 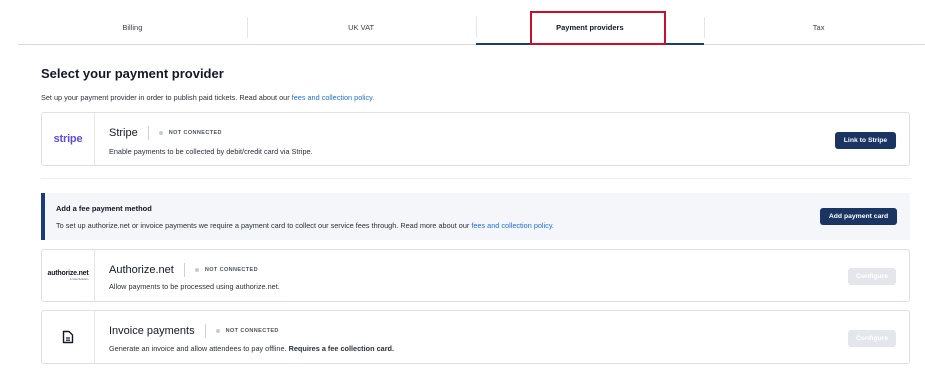 I want to click on banner-title: Add a fee payment method, so click(x=104, y=208).